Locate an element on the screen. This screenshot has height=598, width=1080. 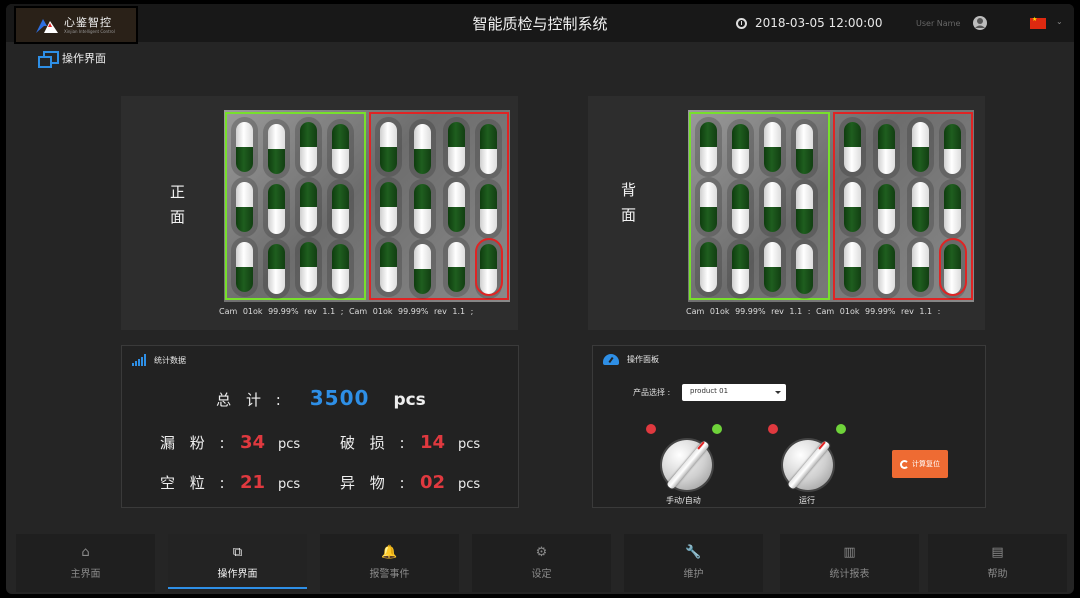
product-select: product 01 is located at coordinates (734, 392).